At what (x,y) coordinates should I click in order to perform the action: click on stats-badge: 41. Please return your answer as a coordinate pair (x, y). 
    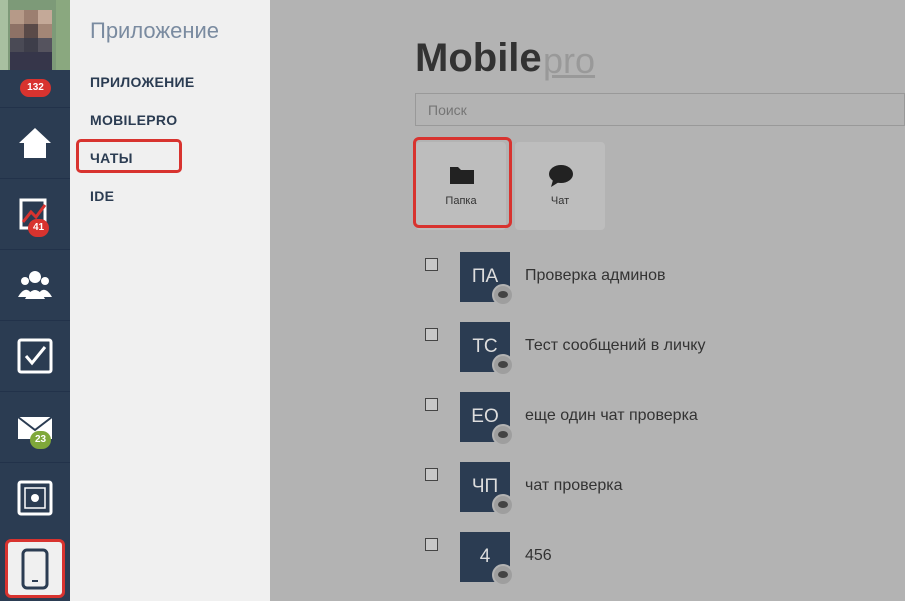
    Looking at the image, I should click on (39, 228).